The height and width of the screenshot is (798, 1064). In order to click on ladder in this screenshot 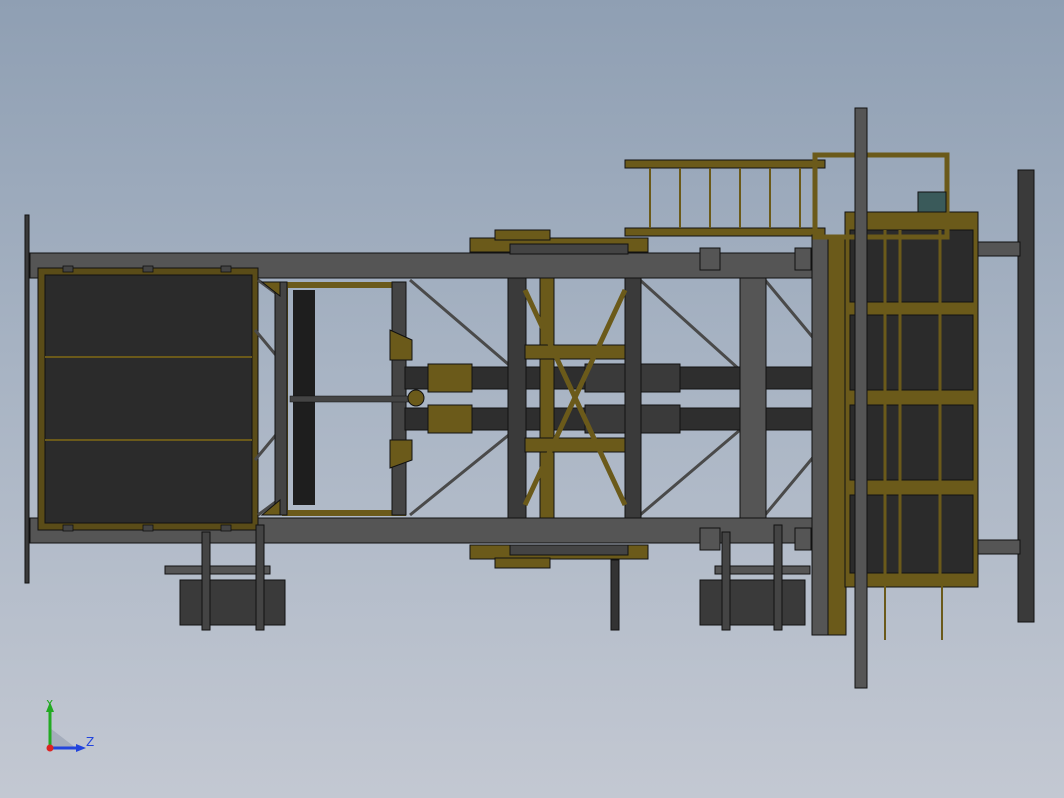, I will do `click(725, 198)`.